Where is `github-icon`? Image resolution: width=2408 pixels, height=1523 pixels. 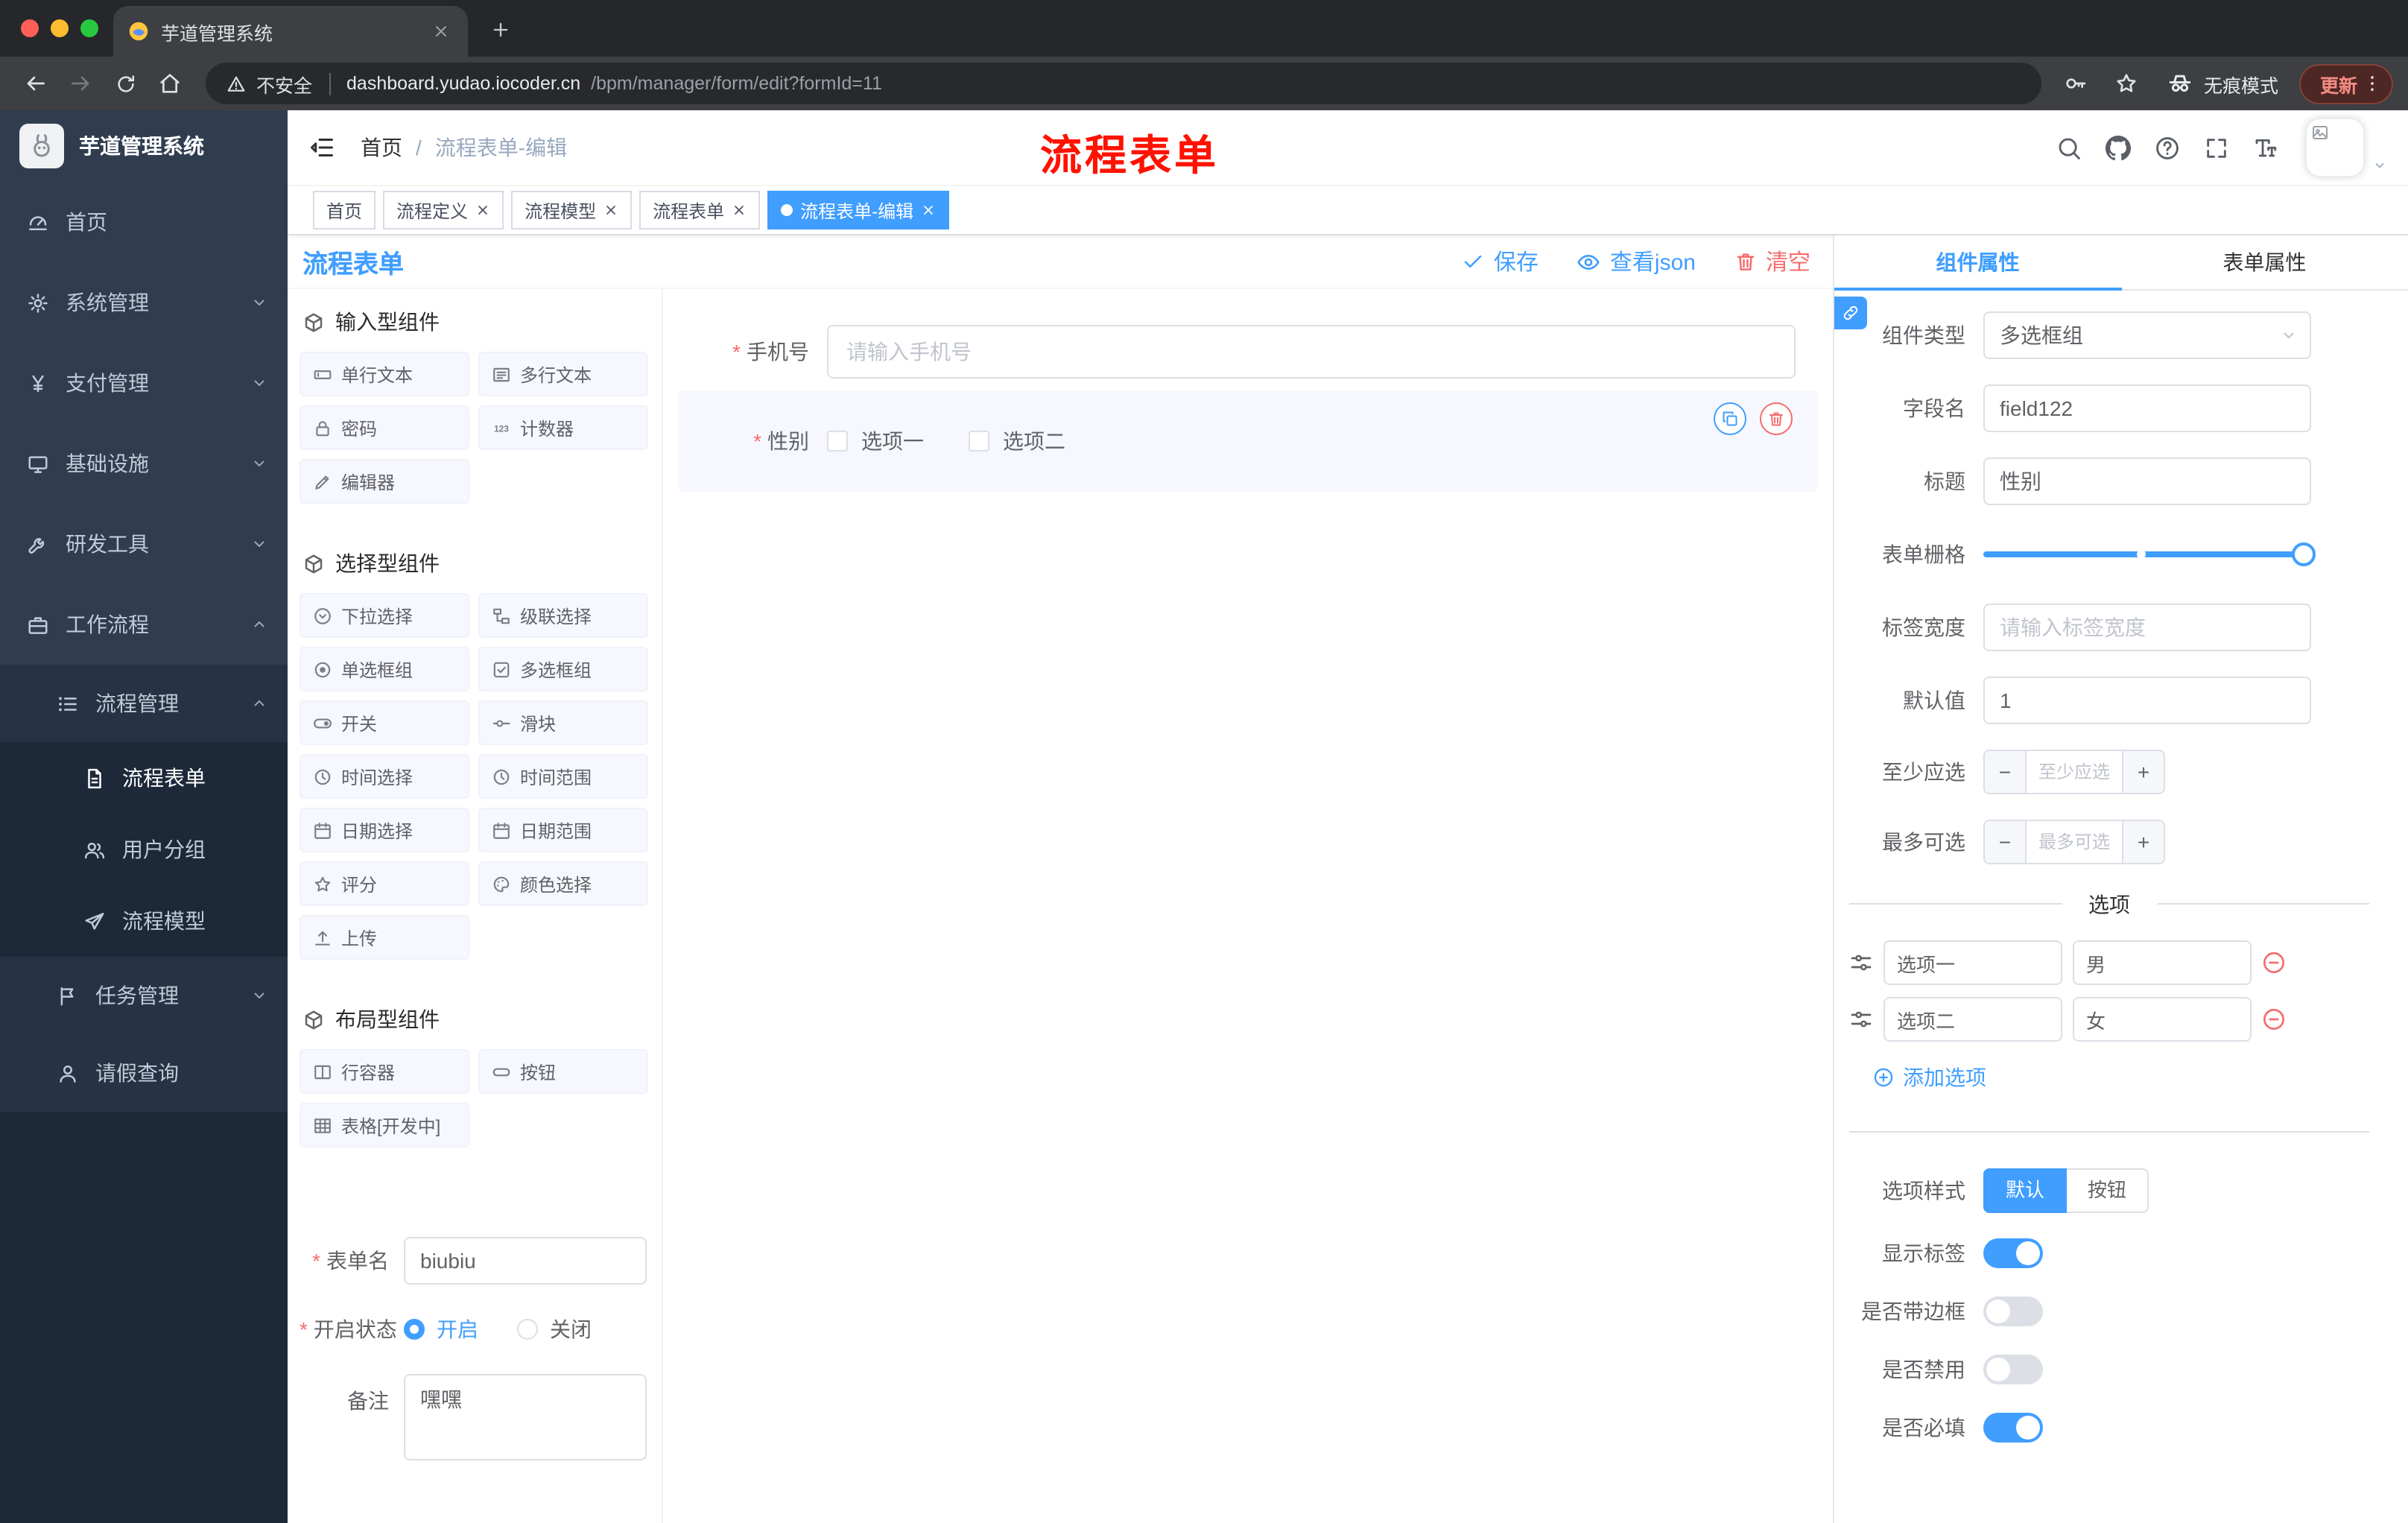
github-icon is located at coordinates (2118, 147).